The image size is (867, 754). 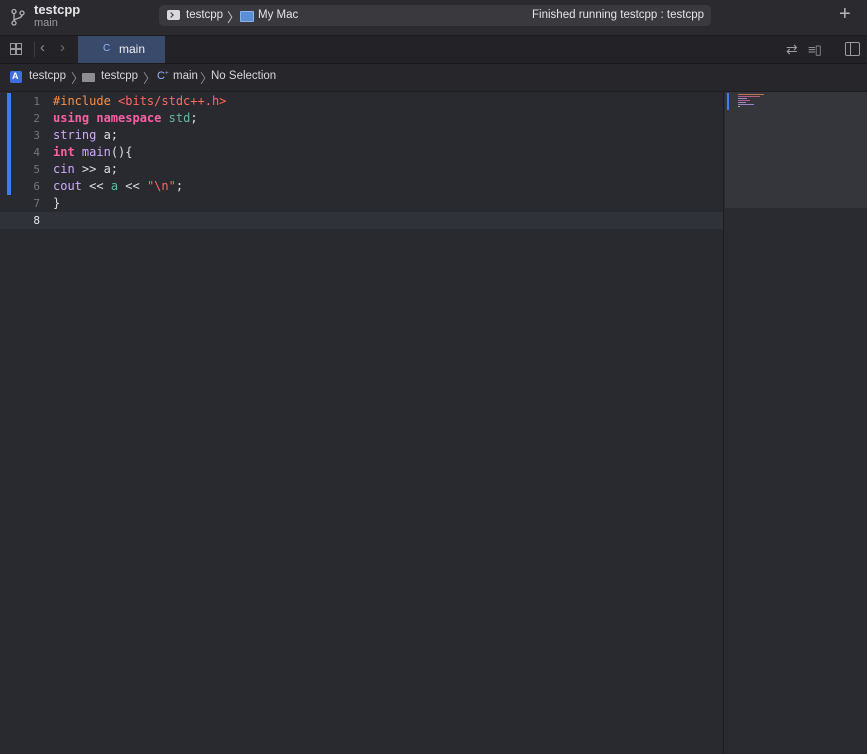 I want to click on line-number: 1, so click(x=36, y=101).